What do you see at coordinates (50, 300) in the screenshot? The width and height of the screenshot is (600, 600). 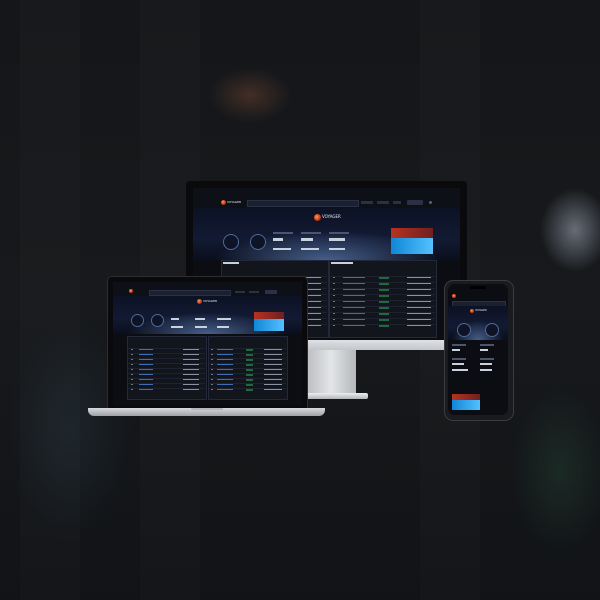 I see `backdrop-stripe` at bounding box center [50, 300].